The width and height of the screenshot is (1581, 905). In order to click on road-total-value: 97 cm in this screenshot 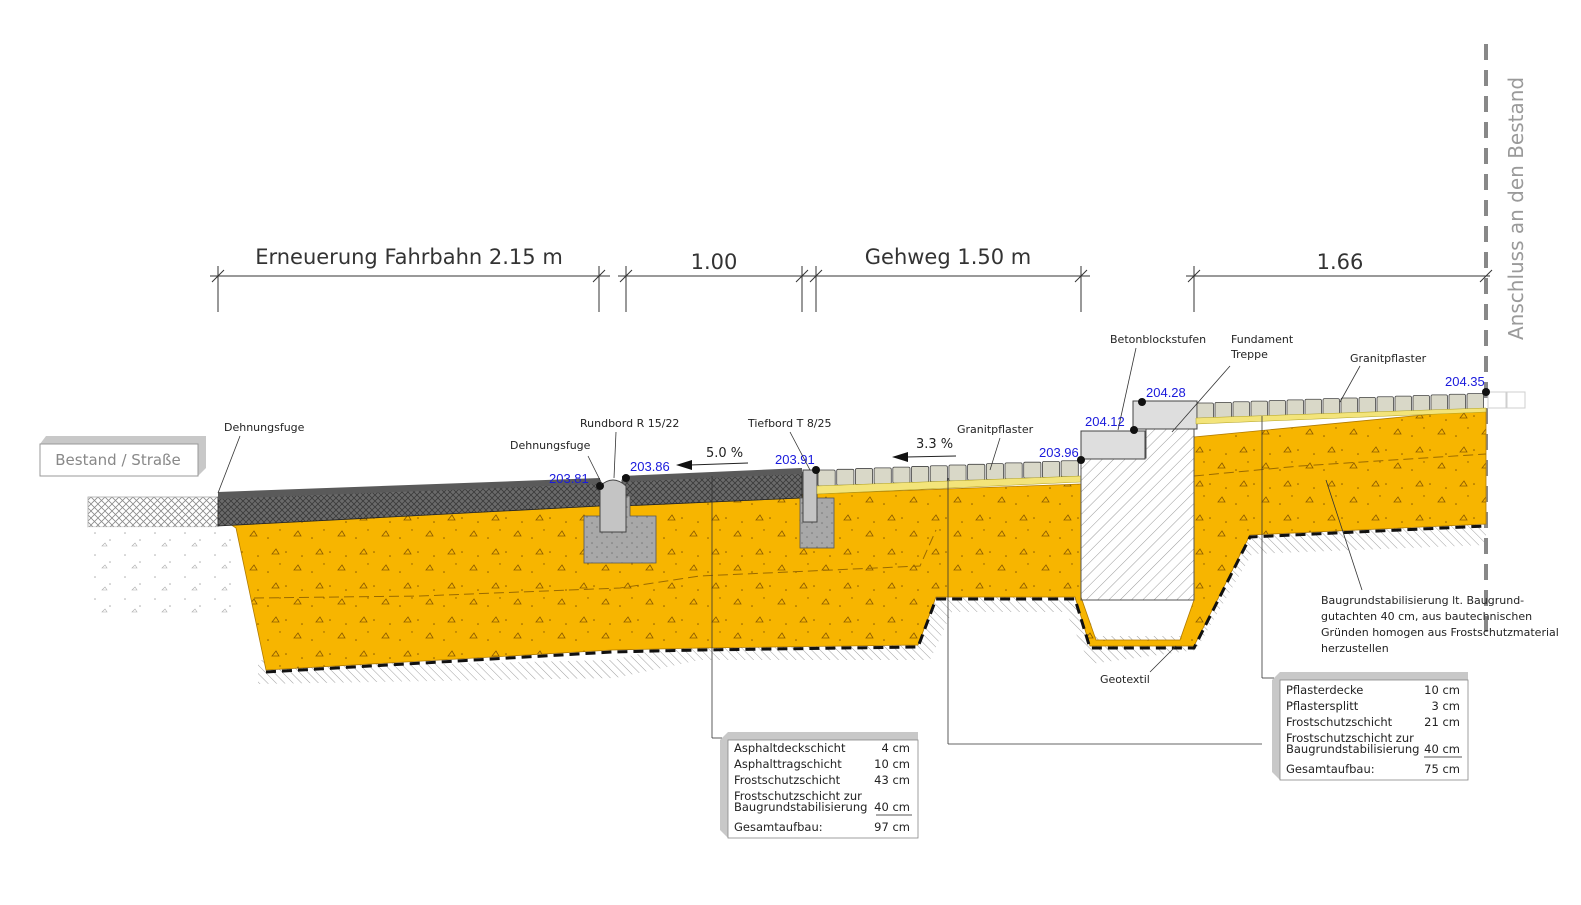, I will do `click(892, 827)`.